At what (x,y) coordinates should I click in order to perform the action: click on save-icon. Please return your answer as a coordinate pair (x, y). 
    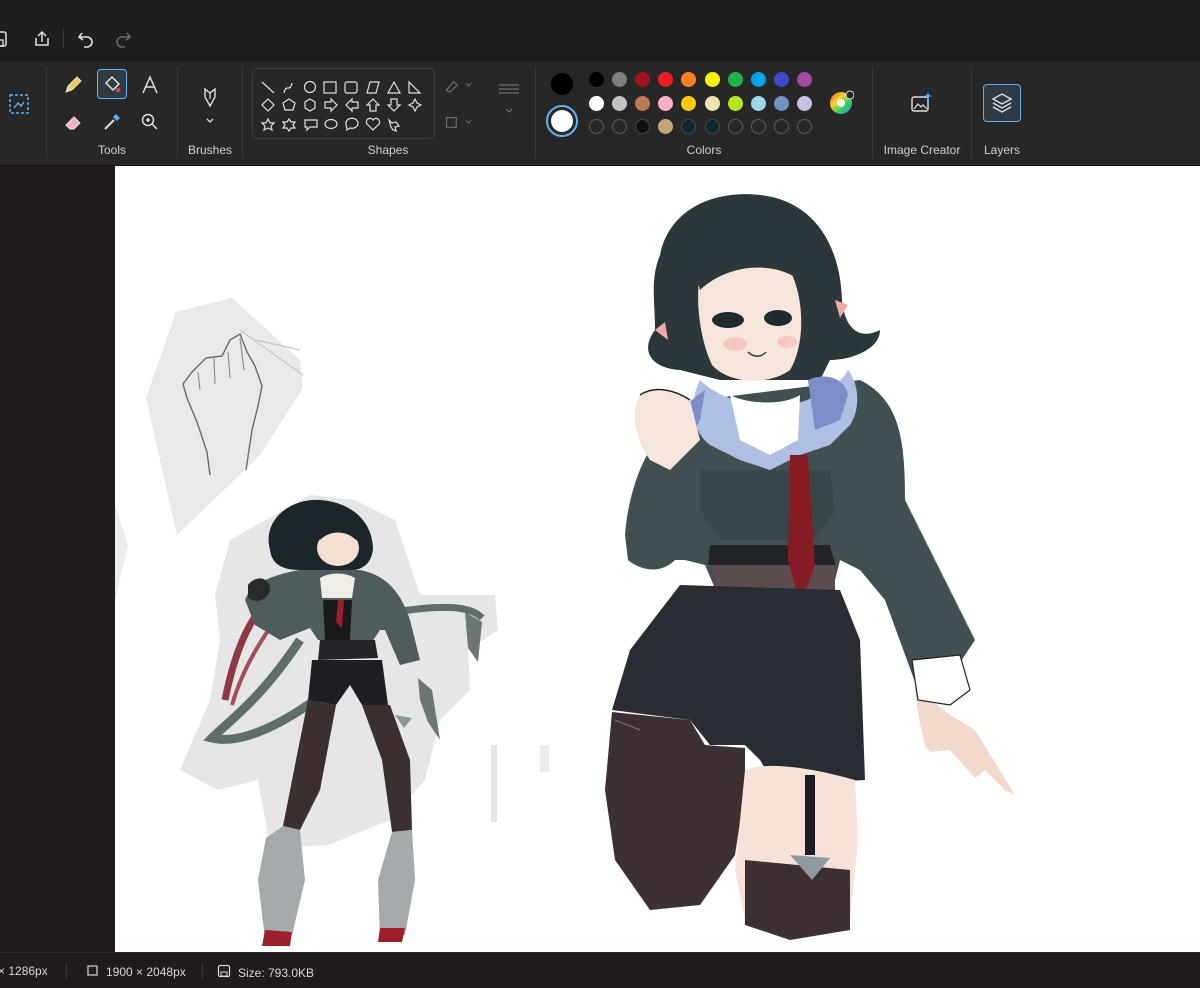
    Looking at the image, I should click on (6, 39).